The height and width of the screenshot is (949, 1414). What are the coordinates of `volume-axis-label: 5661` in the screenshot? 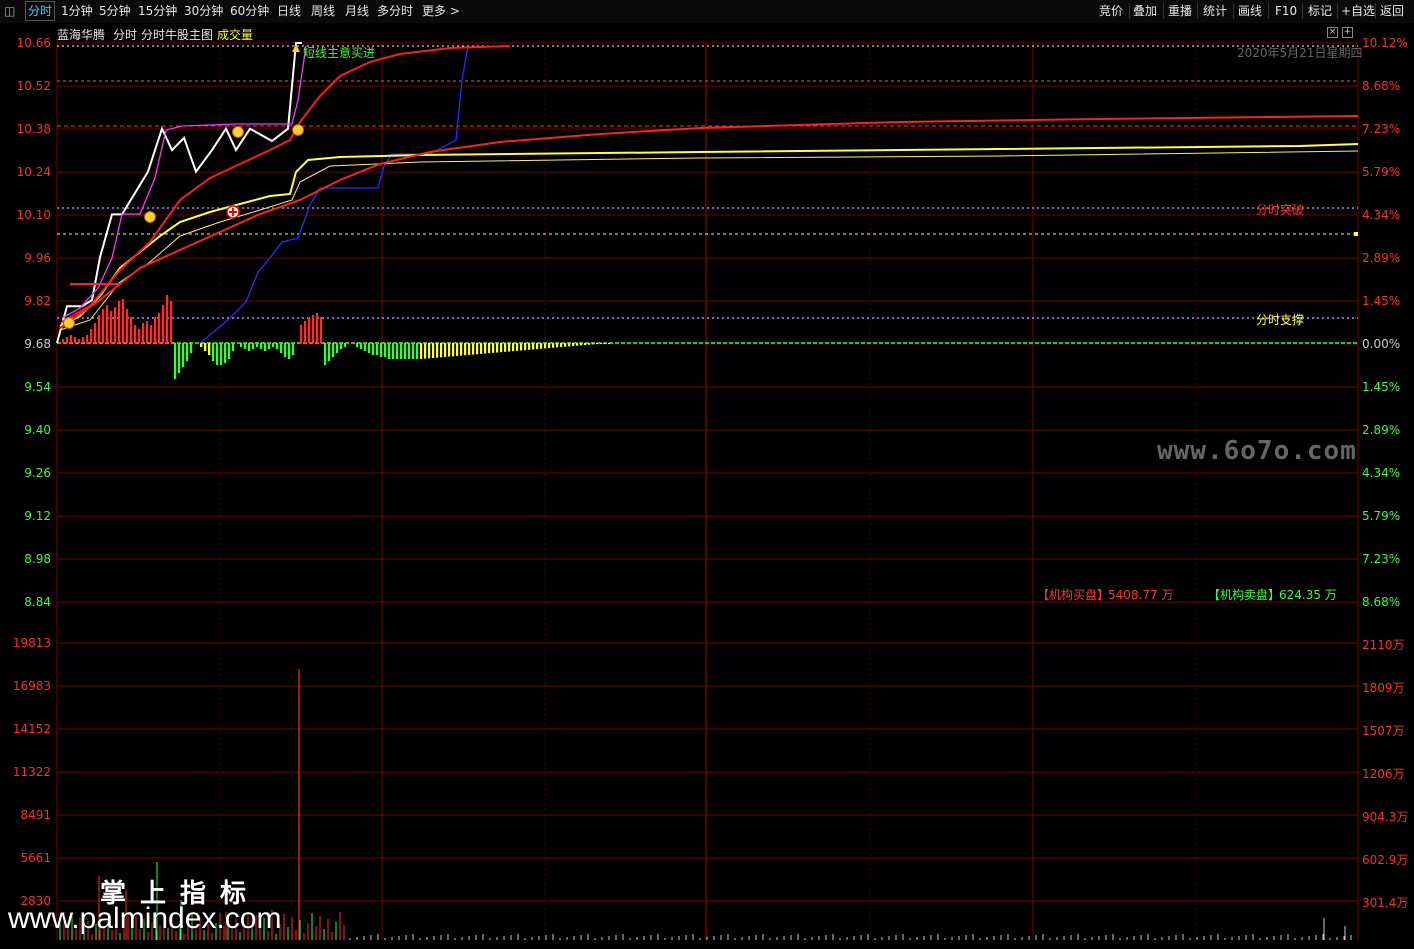 It's located at (35, 858).